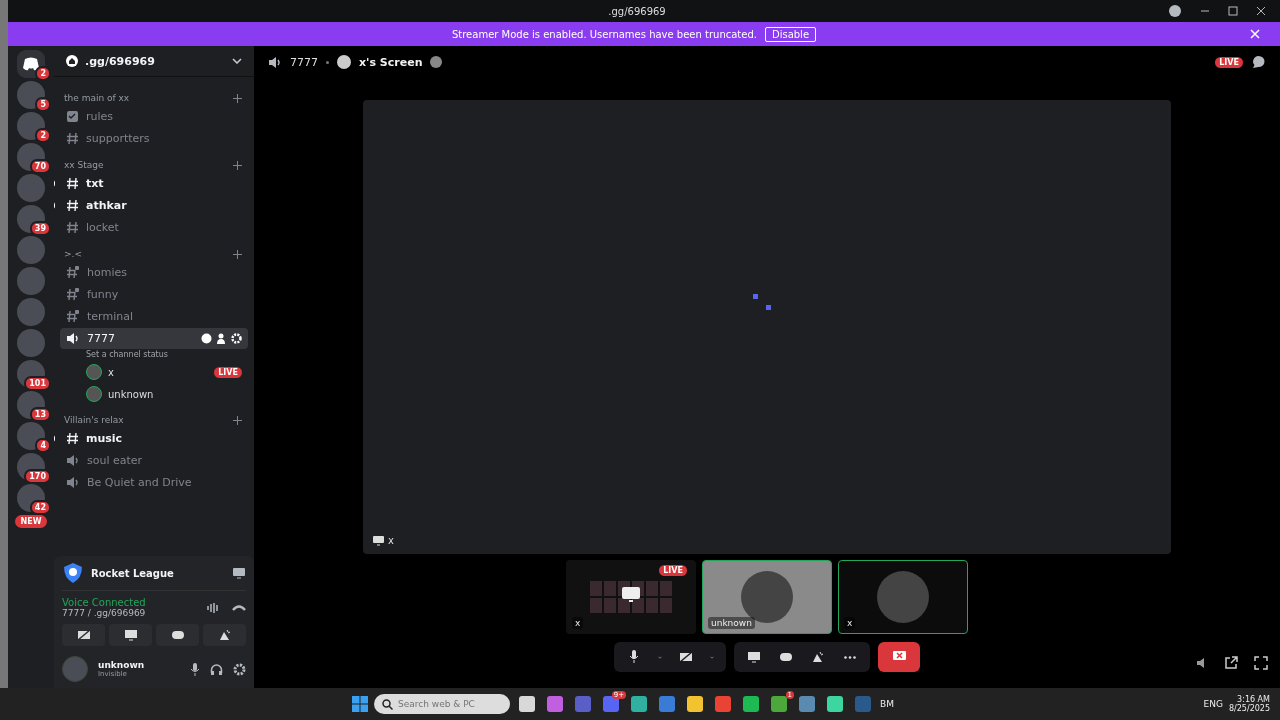 The image size is (1280, 720). I want to click on app-label: BM, so click(887, 704).